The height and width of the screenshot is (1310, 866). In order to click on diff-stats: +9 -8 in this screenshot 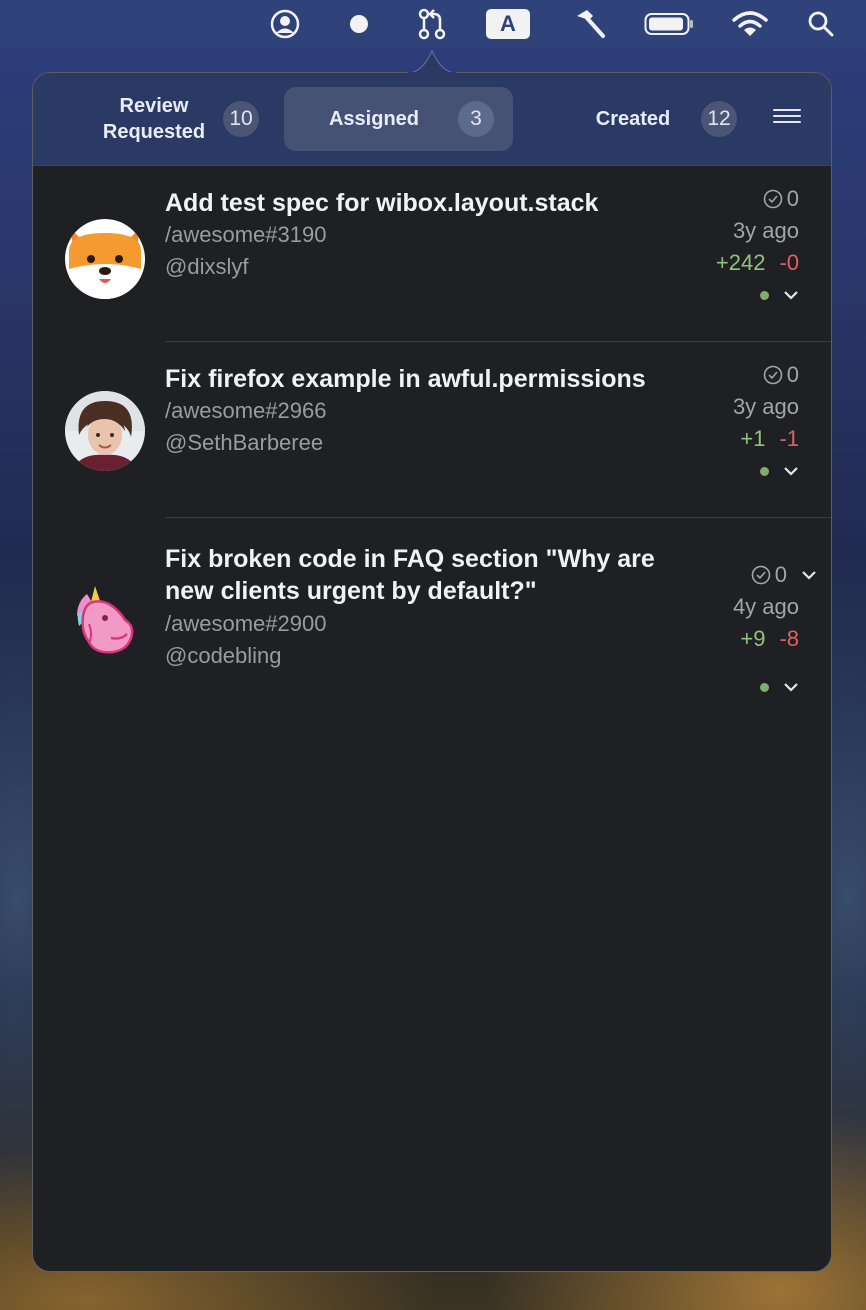, I will do `click(766, 639)`.